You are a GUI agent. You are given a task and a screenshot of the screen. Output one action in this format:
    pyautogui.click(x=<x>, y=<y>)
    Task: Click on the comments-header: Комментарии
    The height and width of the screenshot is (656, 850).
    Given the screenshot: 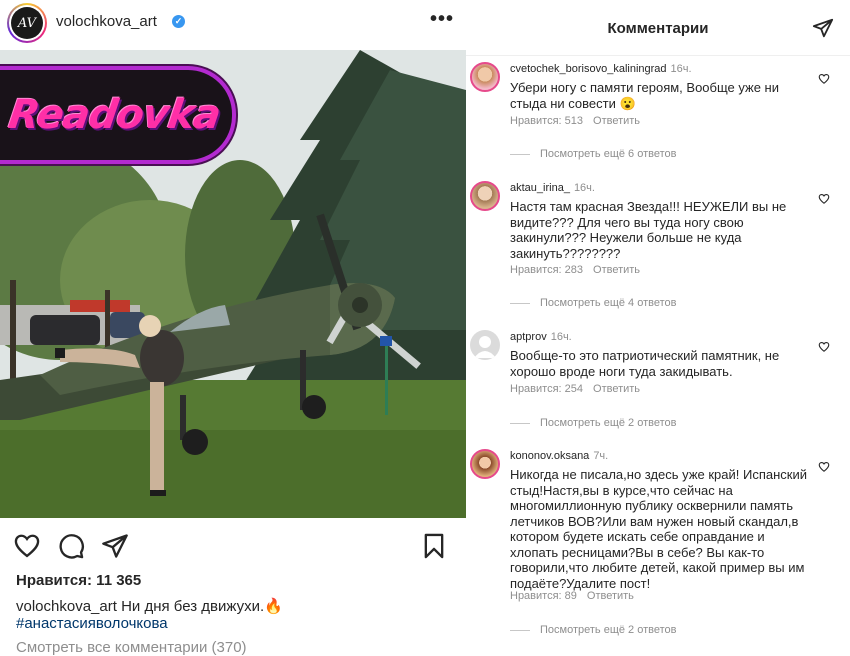 What is the action you would take?
    pyautogui.click(x=658, y=28)
    